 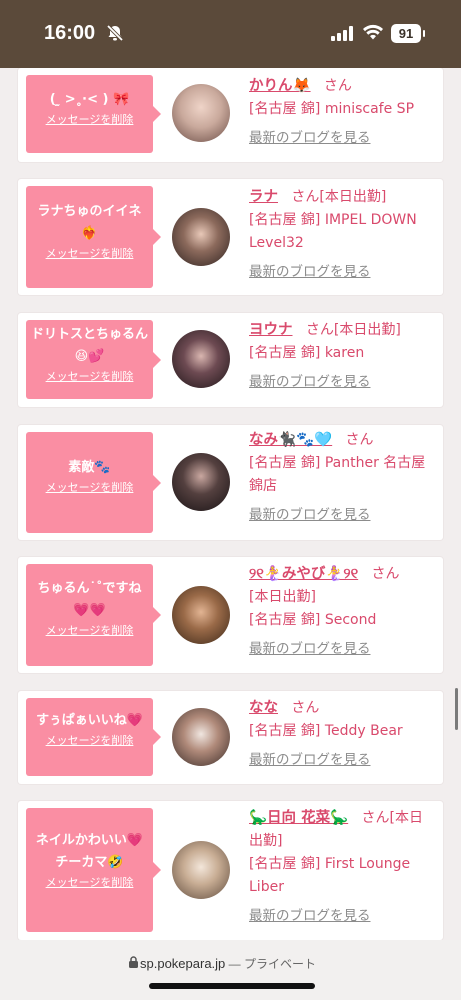 I want to click on shop-line: [名古屋 錦] IMPEL DOWN, so click(x=333, y=220).